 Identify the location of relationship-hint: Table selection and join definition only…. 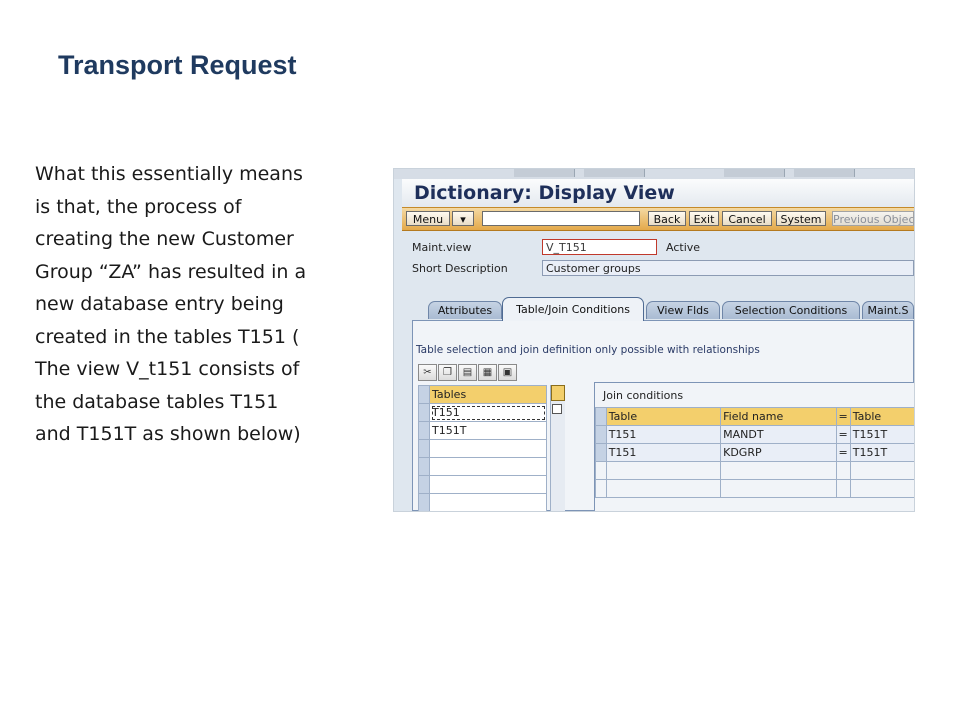
(588, 350).